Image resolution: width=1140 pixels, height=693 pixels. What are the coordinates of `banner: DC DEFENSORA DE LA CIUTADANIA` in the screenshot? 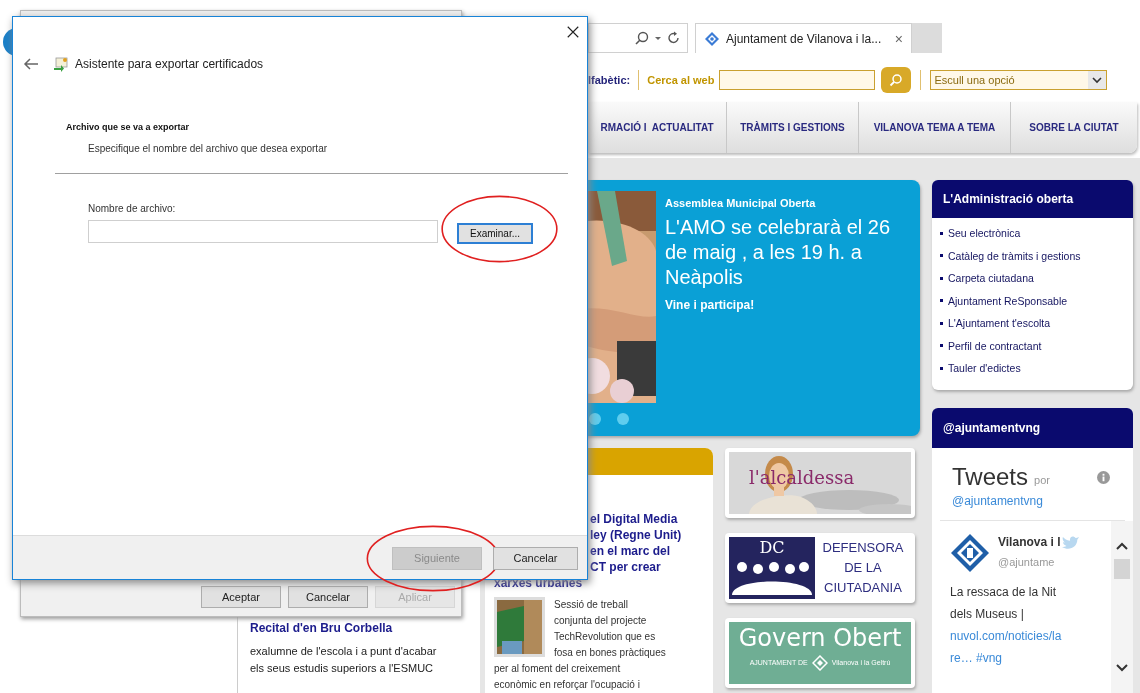 It's located at (820, 568).